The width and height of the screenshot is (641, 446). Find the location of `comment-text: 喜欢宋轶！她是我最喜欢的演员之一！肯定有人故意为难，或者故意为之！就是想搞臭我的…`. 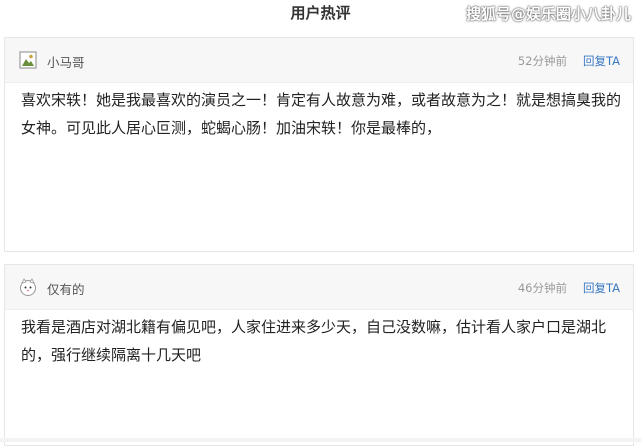

comment-text: 喜欢宋轶！她是我最喜欢的演员之一！肯定有人故意为难，或者故意为之！就是想搞臭我的… is located at coordinates (321, 114).